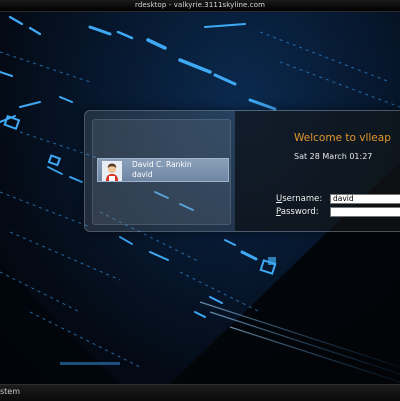 The image size is (400, 401). I want to click on welcome-heading: Welcome to vlleap, so click(342, 138).